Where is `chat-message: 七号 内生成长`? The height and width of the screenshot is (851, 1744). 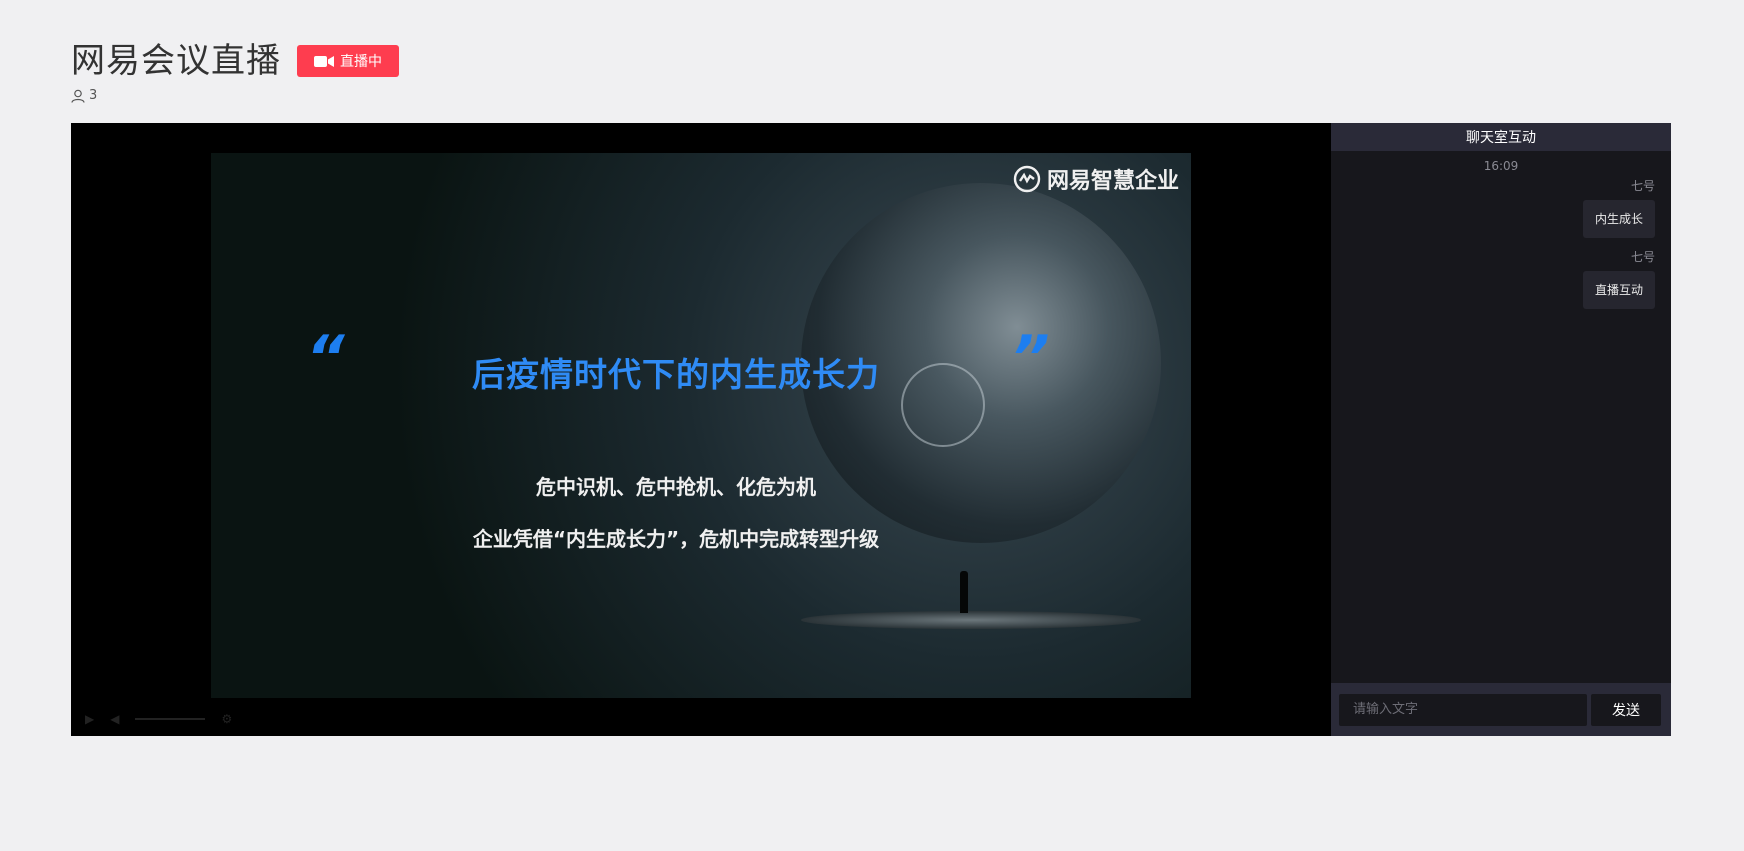 chat-message: 七号 内生成长 is located at coordinates (1501, 207).